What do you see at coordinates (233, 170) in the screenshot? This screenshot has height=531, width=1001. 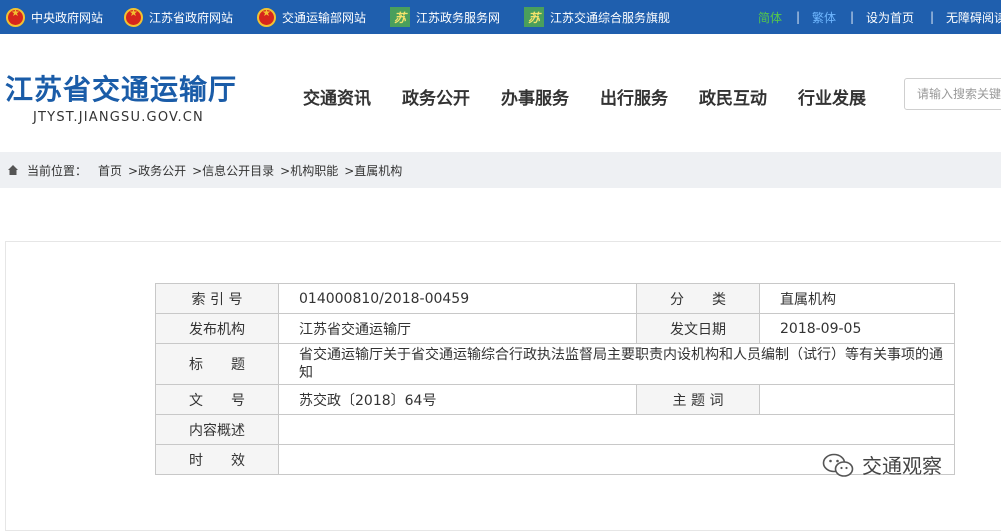 I see `breadcrumb-info-directory: >信息公开目录` at bounding box center [233, 170].